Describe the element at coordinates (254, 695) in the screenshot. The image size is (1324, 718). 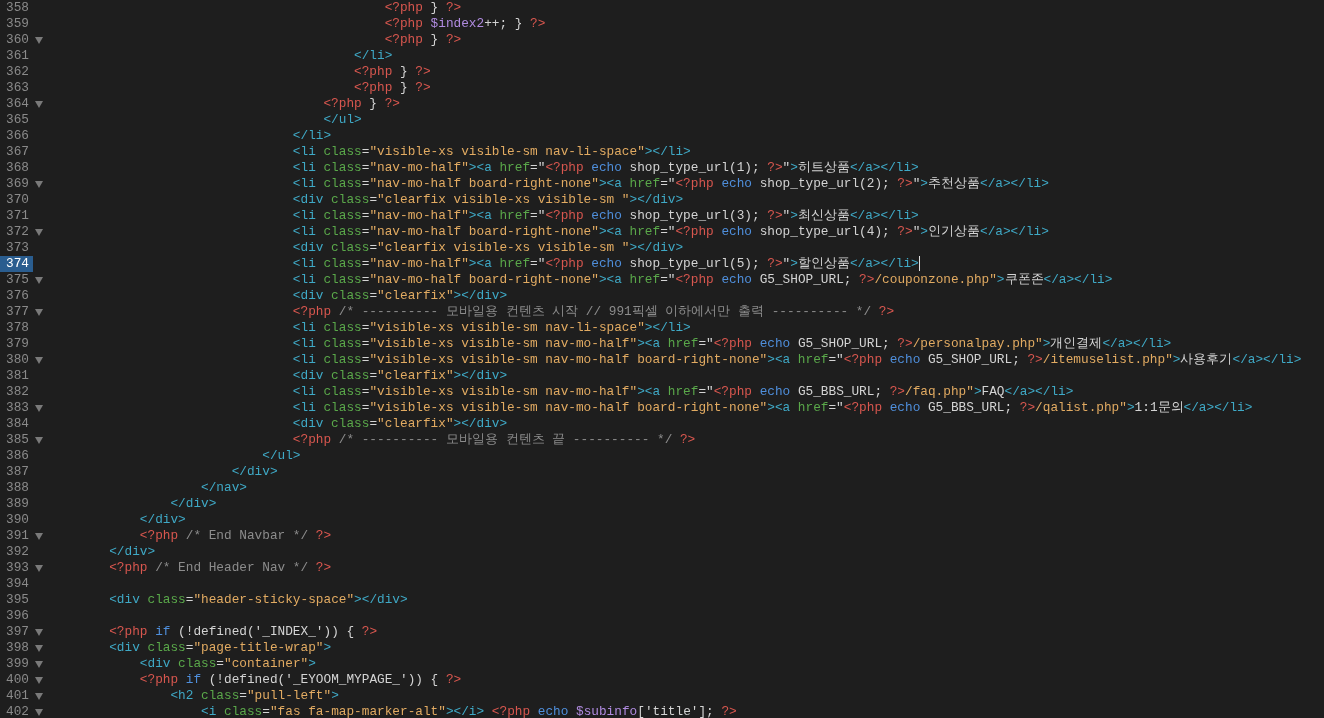
I see `code-line: <h2 class="pull-left">` at that location.